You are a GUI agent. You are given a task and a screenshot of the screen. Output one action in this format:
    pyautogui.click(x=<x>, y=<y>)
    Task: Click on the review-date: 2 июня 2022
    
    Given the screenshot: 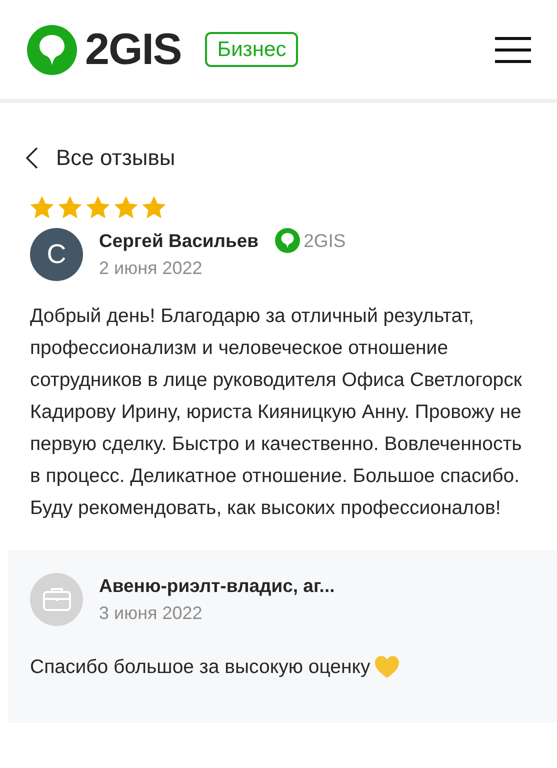 What is the action you would take?
    pyautogui.click(x=151, y=268)
    